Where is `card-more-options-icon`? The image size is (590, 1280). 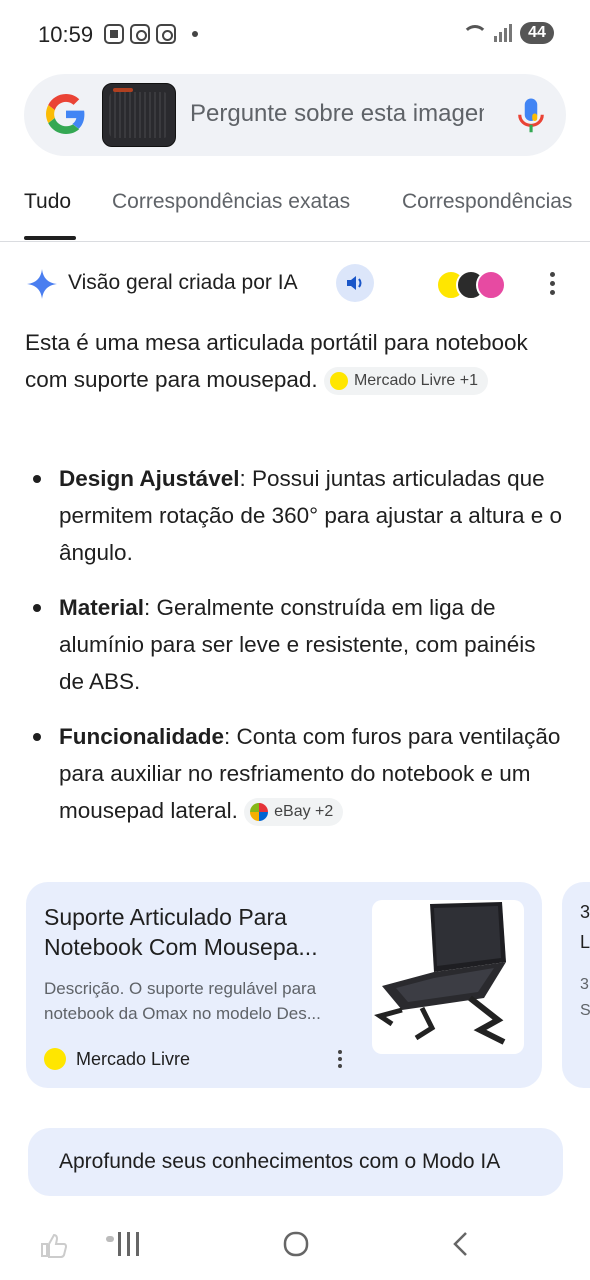 card-more-options-icon is located at coordinates (340, 1060).